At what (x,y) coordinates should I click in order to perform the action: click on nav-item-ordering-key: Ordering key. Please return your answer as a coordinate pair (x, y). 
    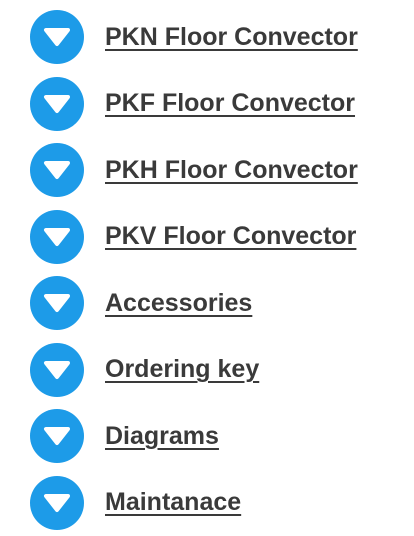
    Looking at the image, I should click on (194, 370).